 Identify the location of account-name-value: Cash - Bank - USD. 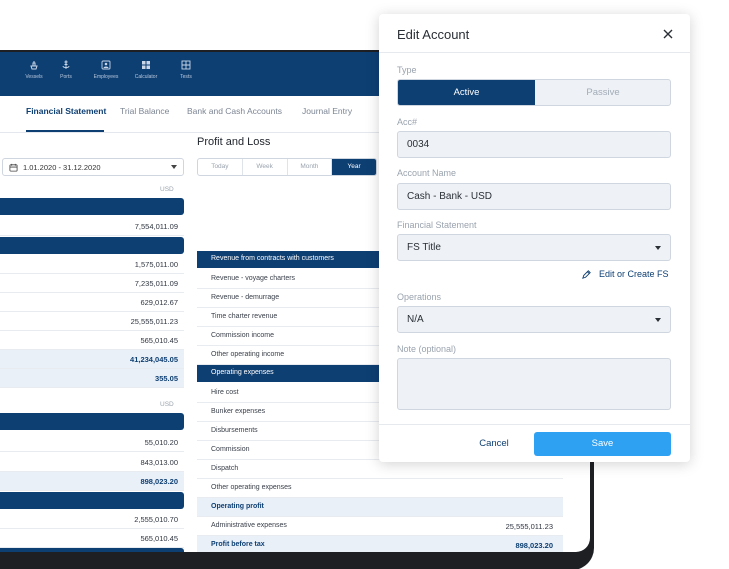
(450, 196).